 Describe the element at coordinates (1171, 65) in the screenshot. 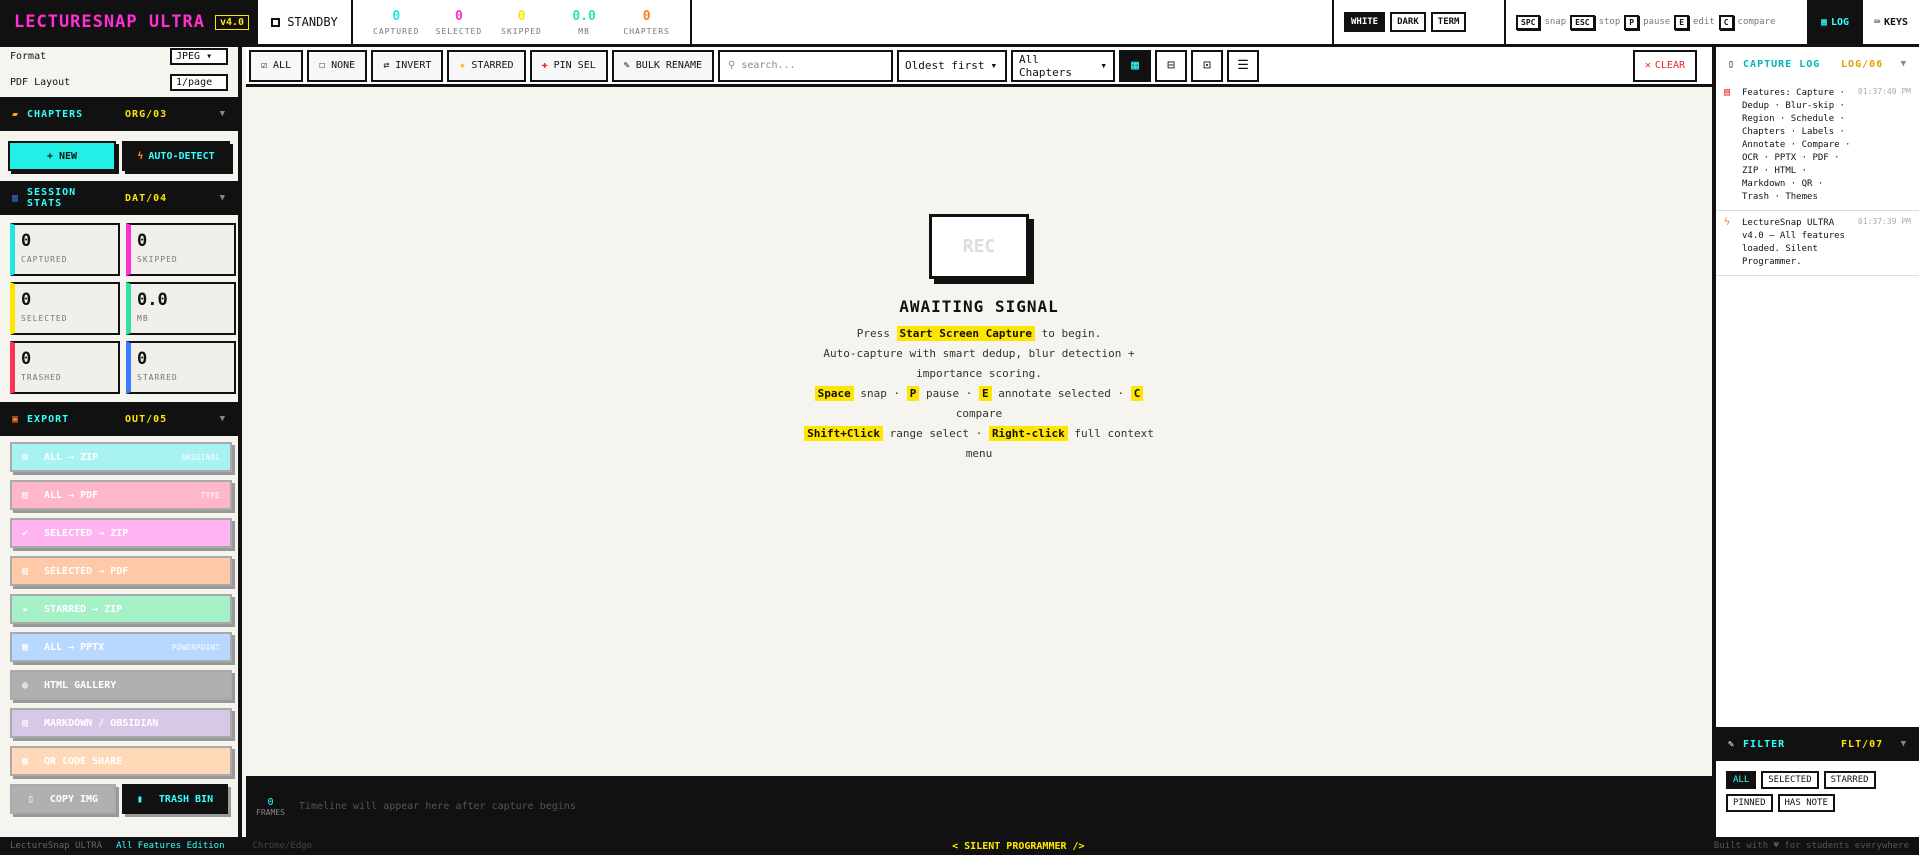

I see `split-view-button: ⊟` at that location.